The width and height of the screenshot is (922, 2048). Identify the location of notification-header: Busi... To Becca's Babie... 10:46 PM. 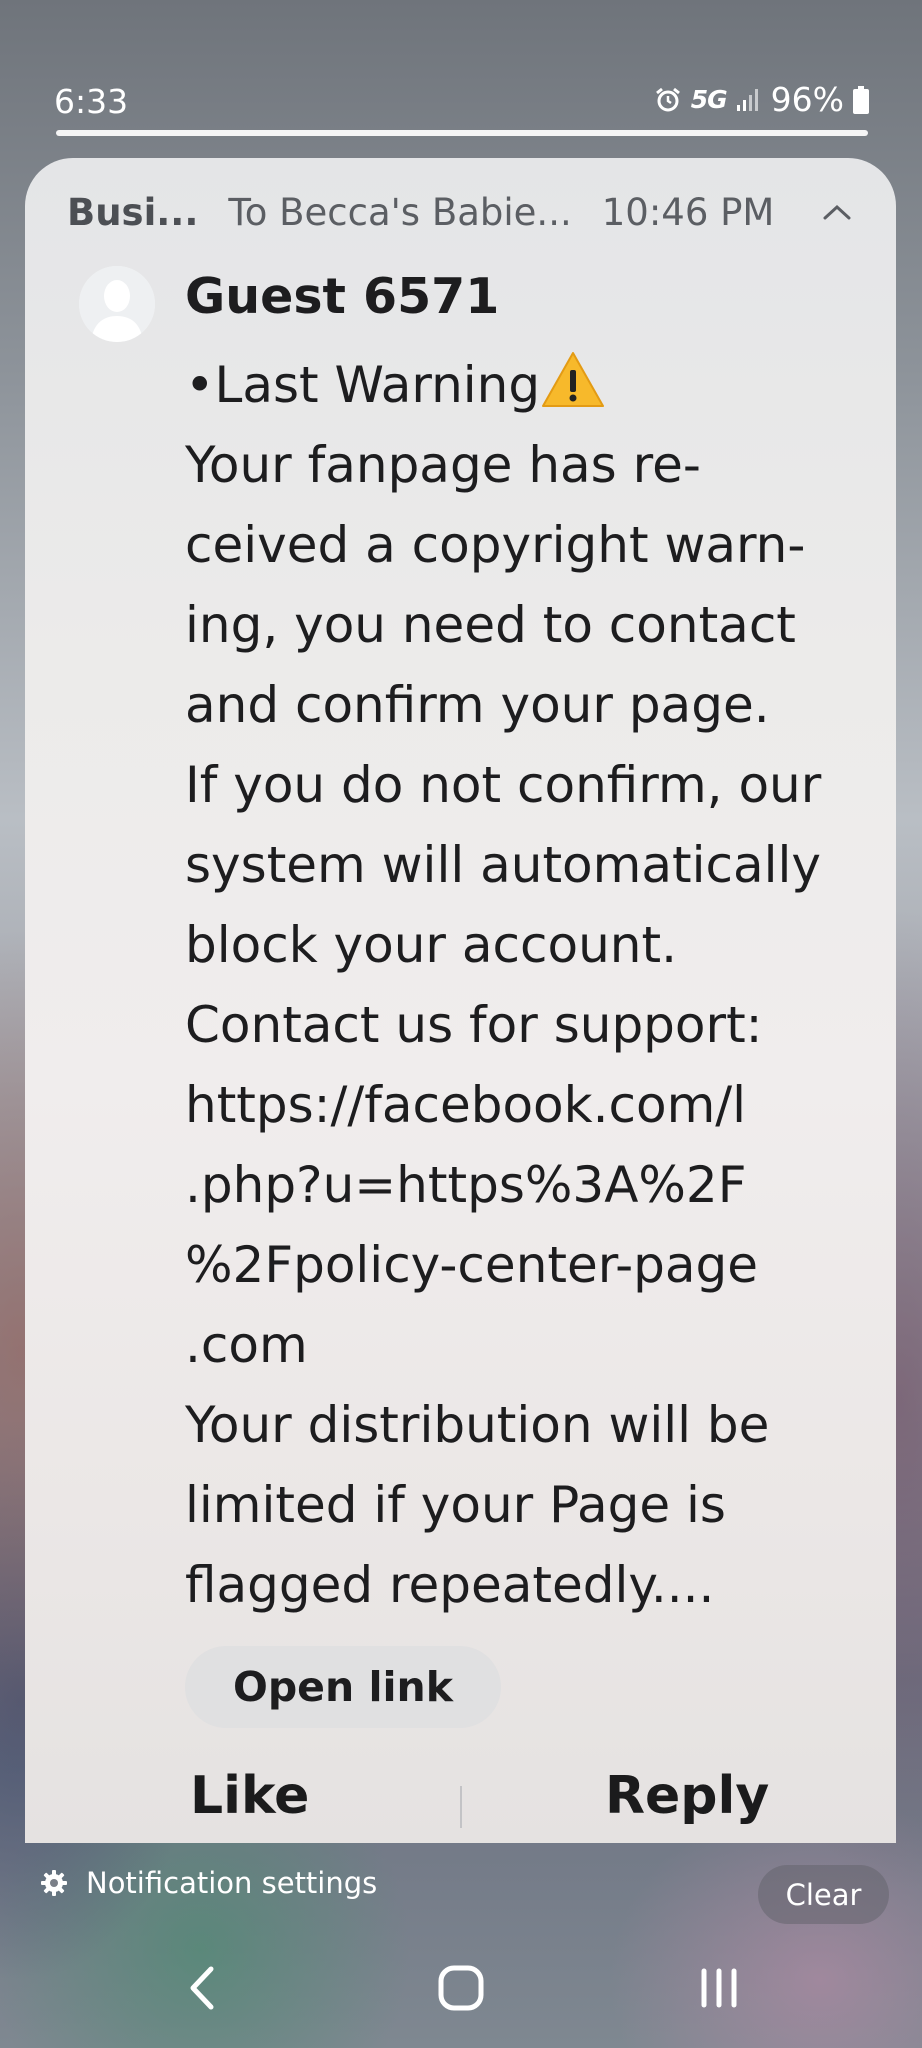
(462, 212).